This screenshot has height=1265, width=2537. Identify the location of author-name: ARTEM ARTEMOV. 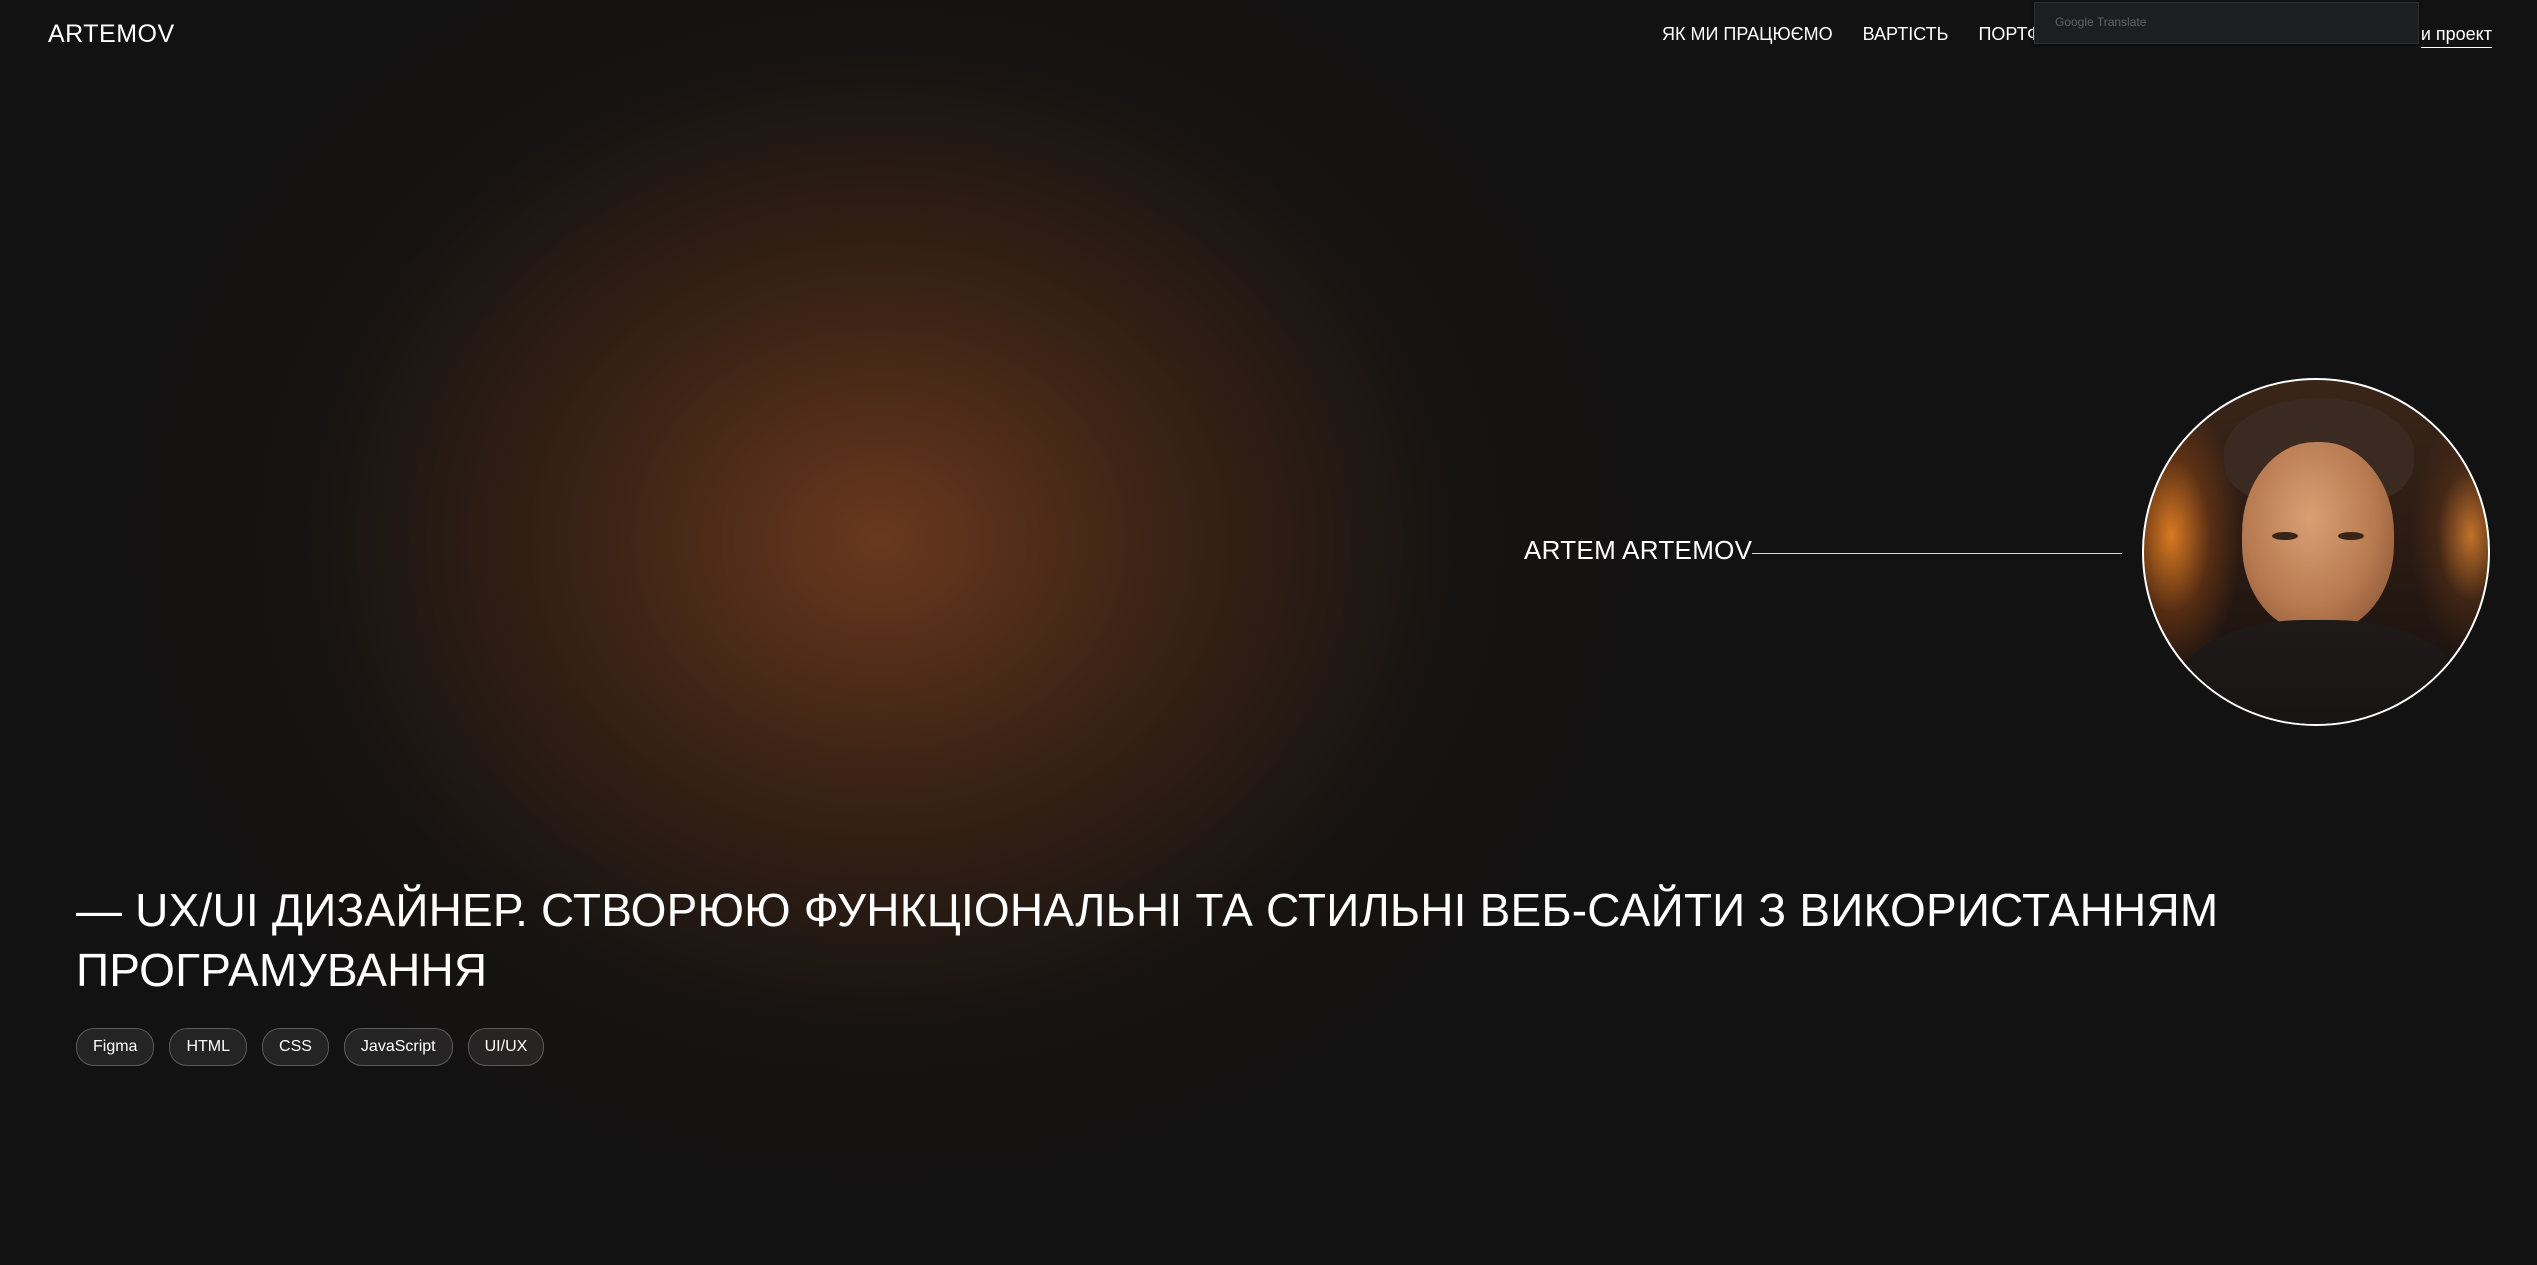
(1638, 550).